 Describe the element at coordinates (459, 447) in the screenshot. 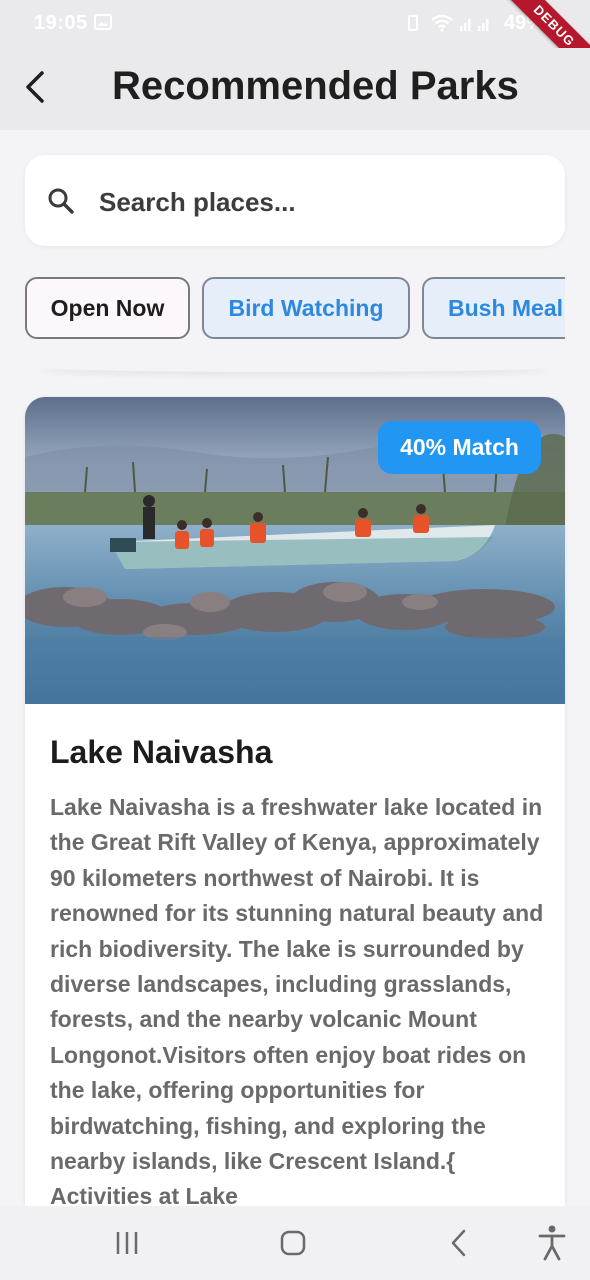

I see `match-badge: 40% Match` at that location.